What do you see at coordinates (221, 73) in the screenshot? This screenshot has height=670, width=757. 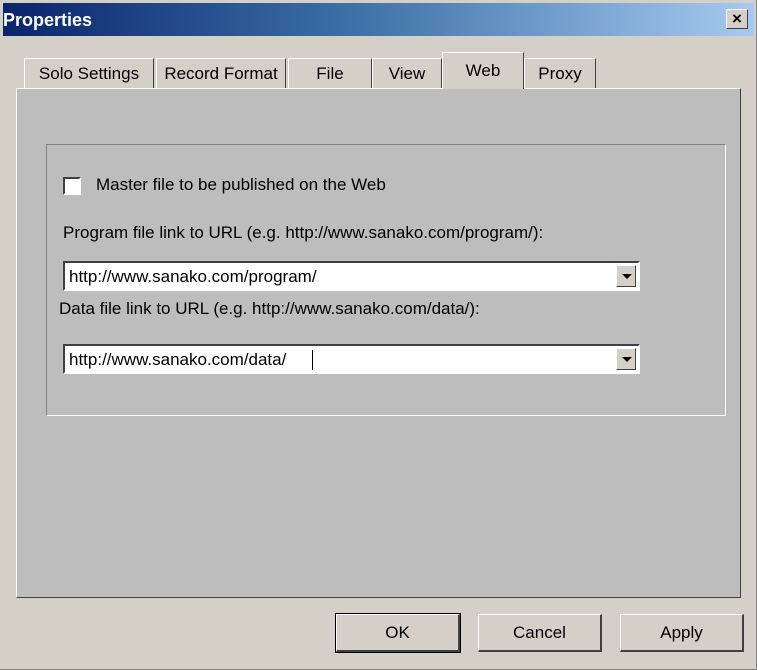 I see `tab-record-format: Record Format` at bounding box center [221, 73].